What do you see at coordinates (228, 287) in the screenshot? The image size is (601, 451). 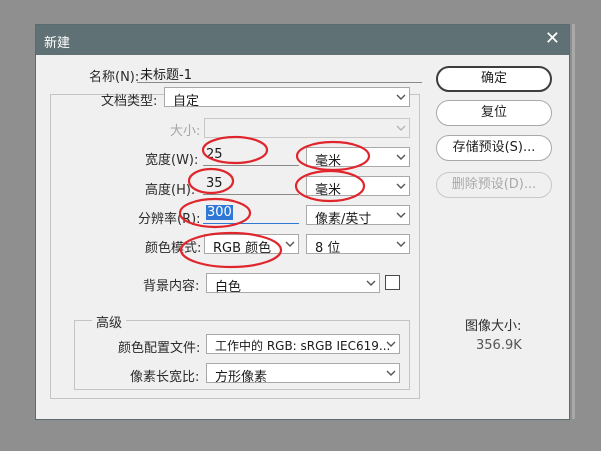 I see `background-value: 白色` at bounding box center [228, 287].